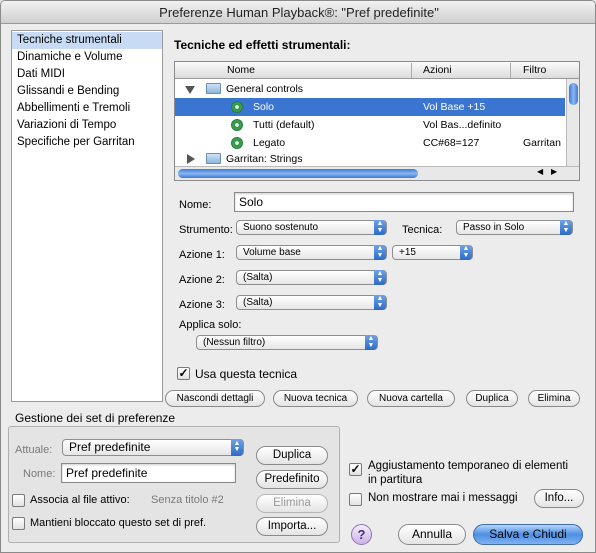  Describe the element at coordinates (202, 305) in the screenshot. I see `azione3-label: Azione 3:` at that location.